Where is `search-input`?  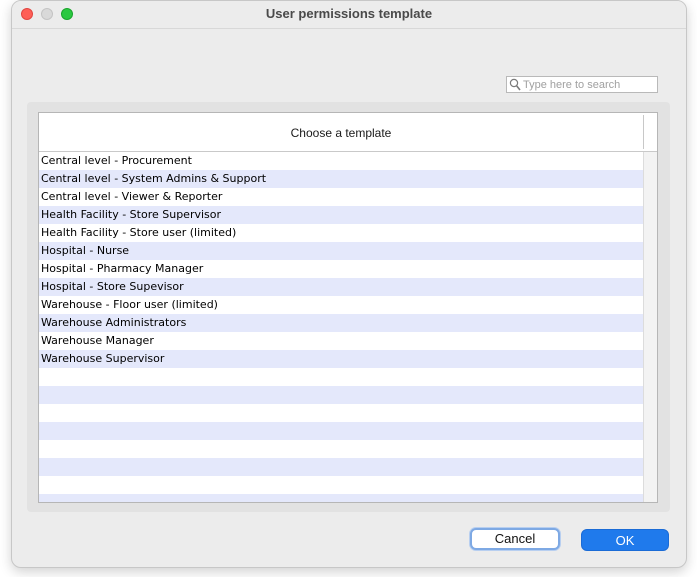 search-input is located at coordinates (589, 84).